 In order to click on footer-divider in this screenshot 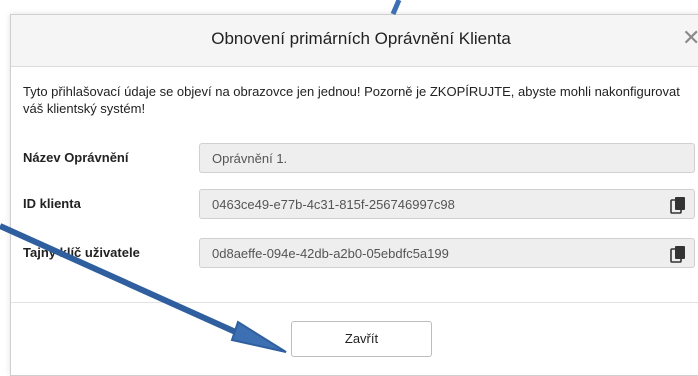, I will do `click(354, 302)`.